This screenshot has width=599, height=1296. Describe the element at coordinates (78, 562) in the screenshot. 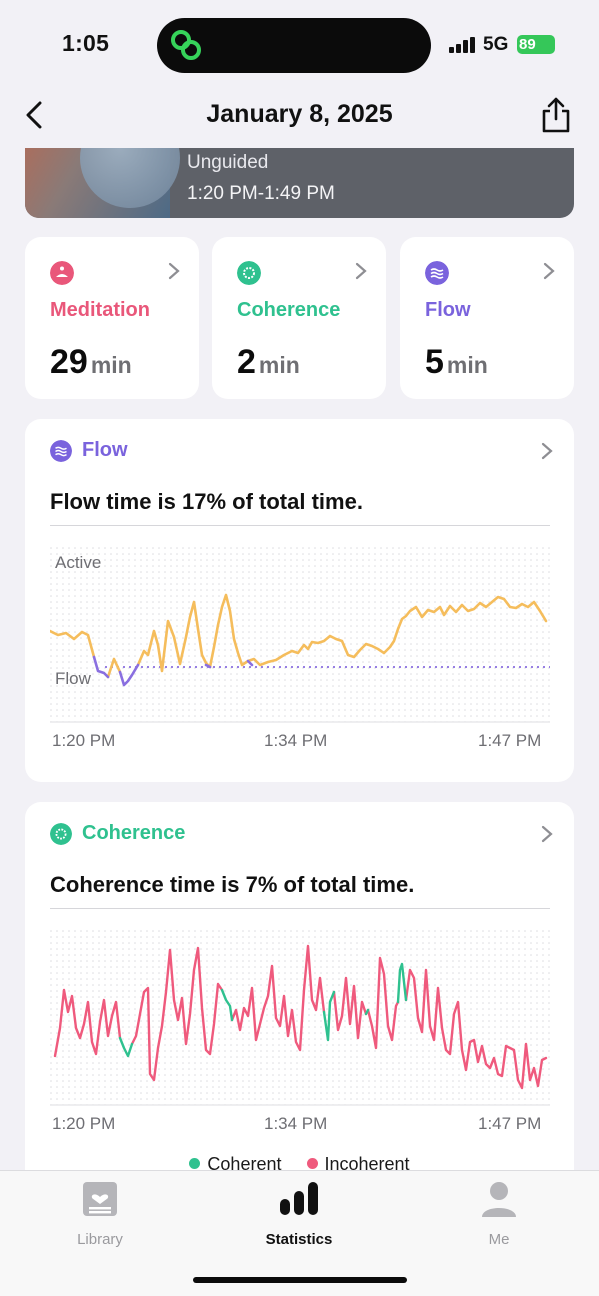

I see `y-axis-top-label: Active` at that location.